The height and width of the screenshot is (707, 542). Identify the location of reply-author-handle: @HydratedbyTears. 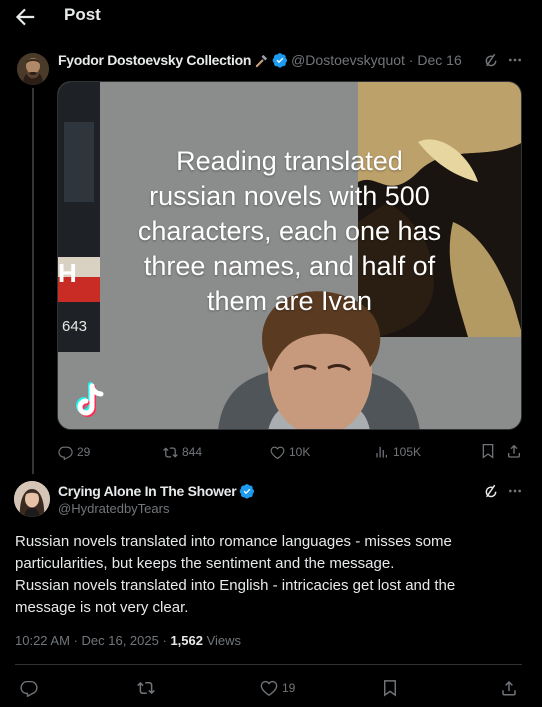
(113, 508).